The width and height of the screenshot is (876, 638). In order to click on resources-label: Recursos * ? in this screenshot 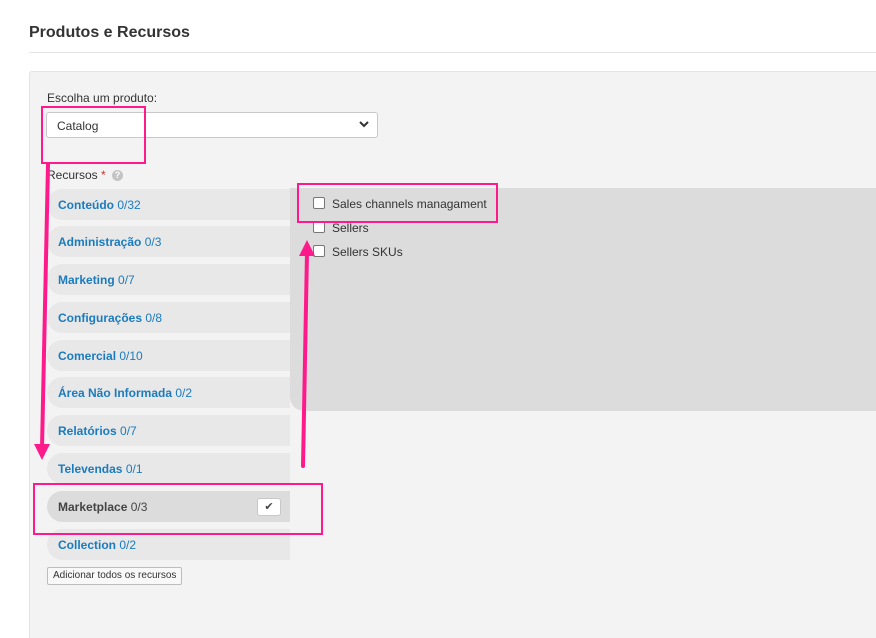, I will do `click(85, 175)`.